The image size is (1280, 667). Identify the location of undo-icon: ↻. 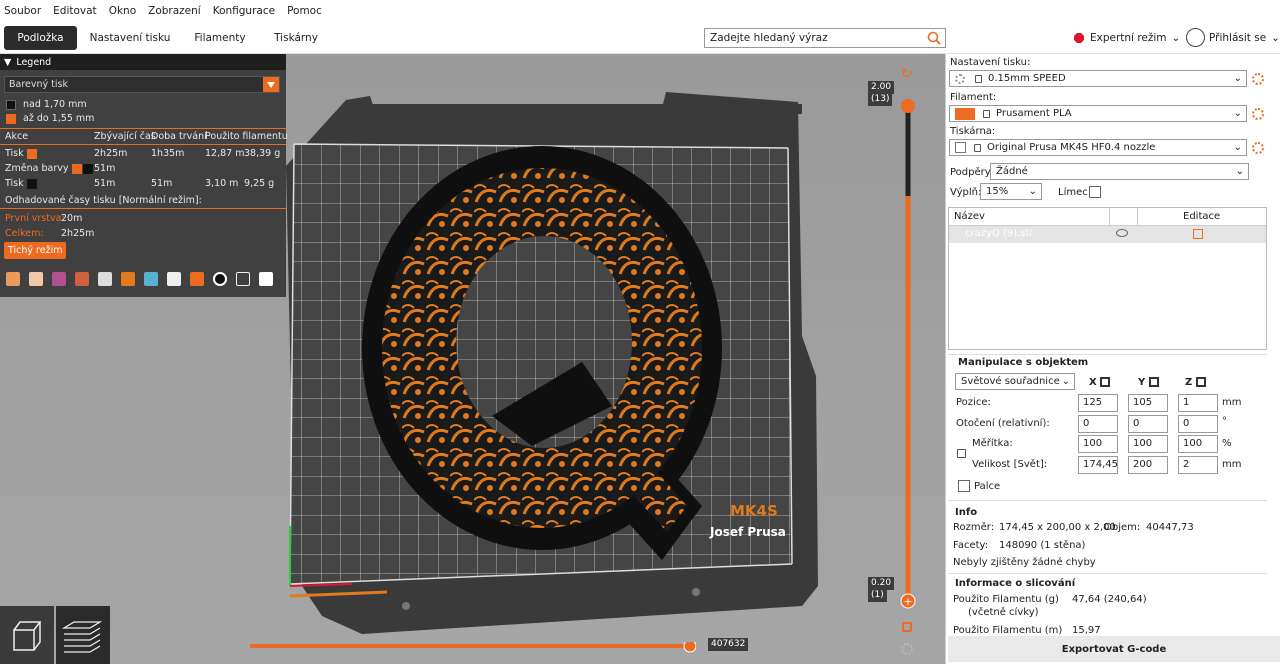
(907, 74).